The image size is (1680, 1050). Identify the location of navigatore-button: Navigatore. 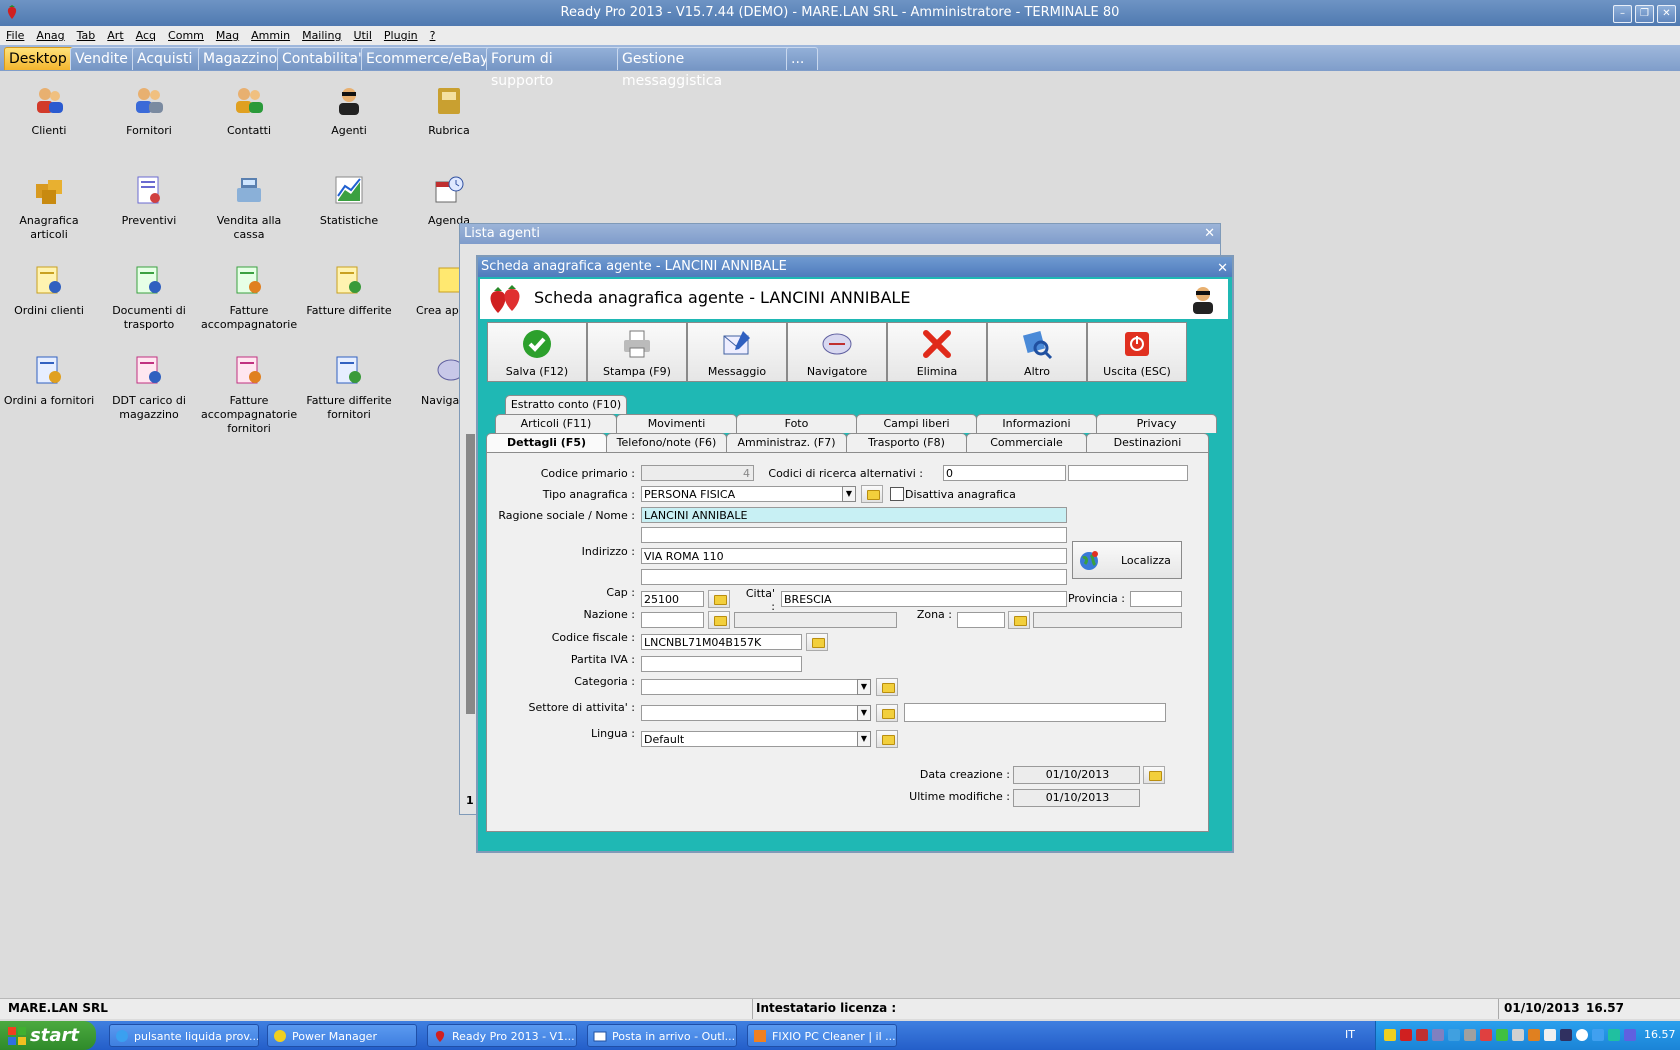
(837, 352).